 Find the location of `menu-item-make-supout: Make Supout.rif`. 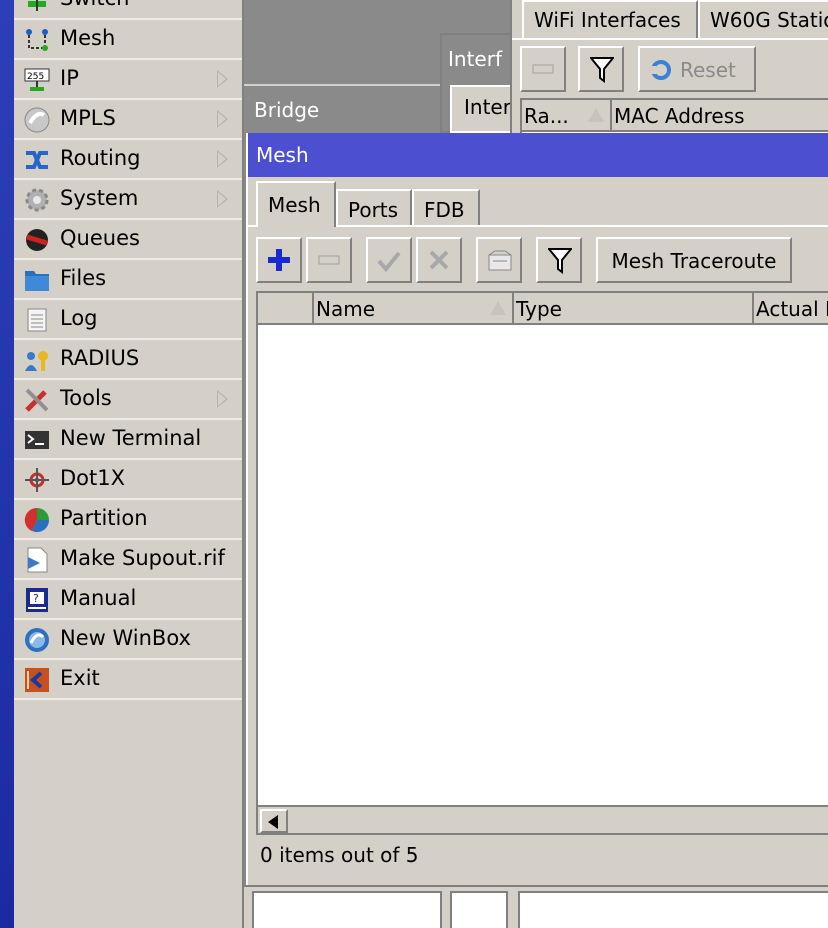

menu-item-make-supout: Make Supout.rif is located at coordinates (128, 560).